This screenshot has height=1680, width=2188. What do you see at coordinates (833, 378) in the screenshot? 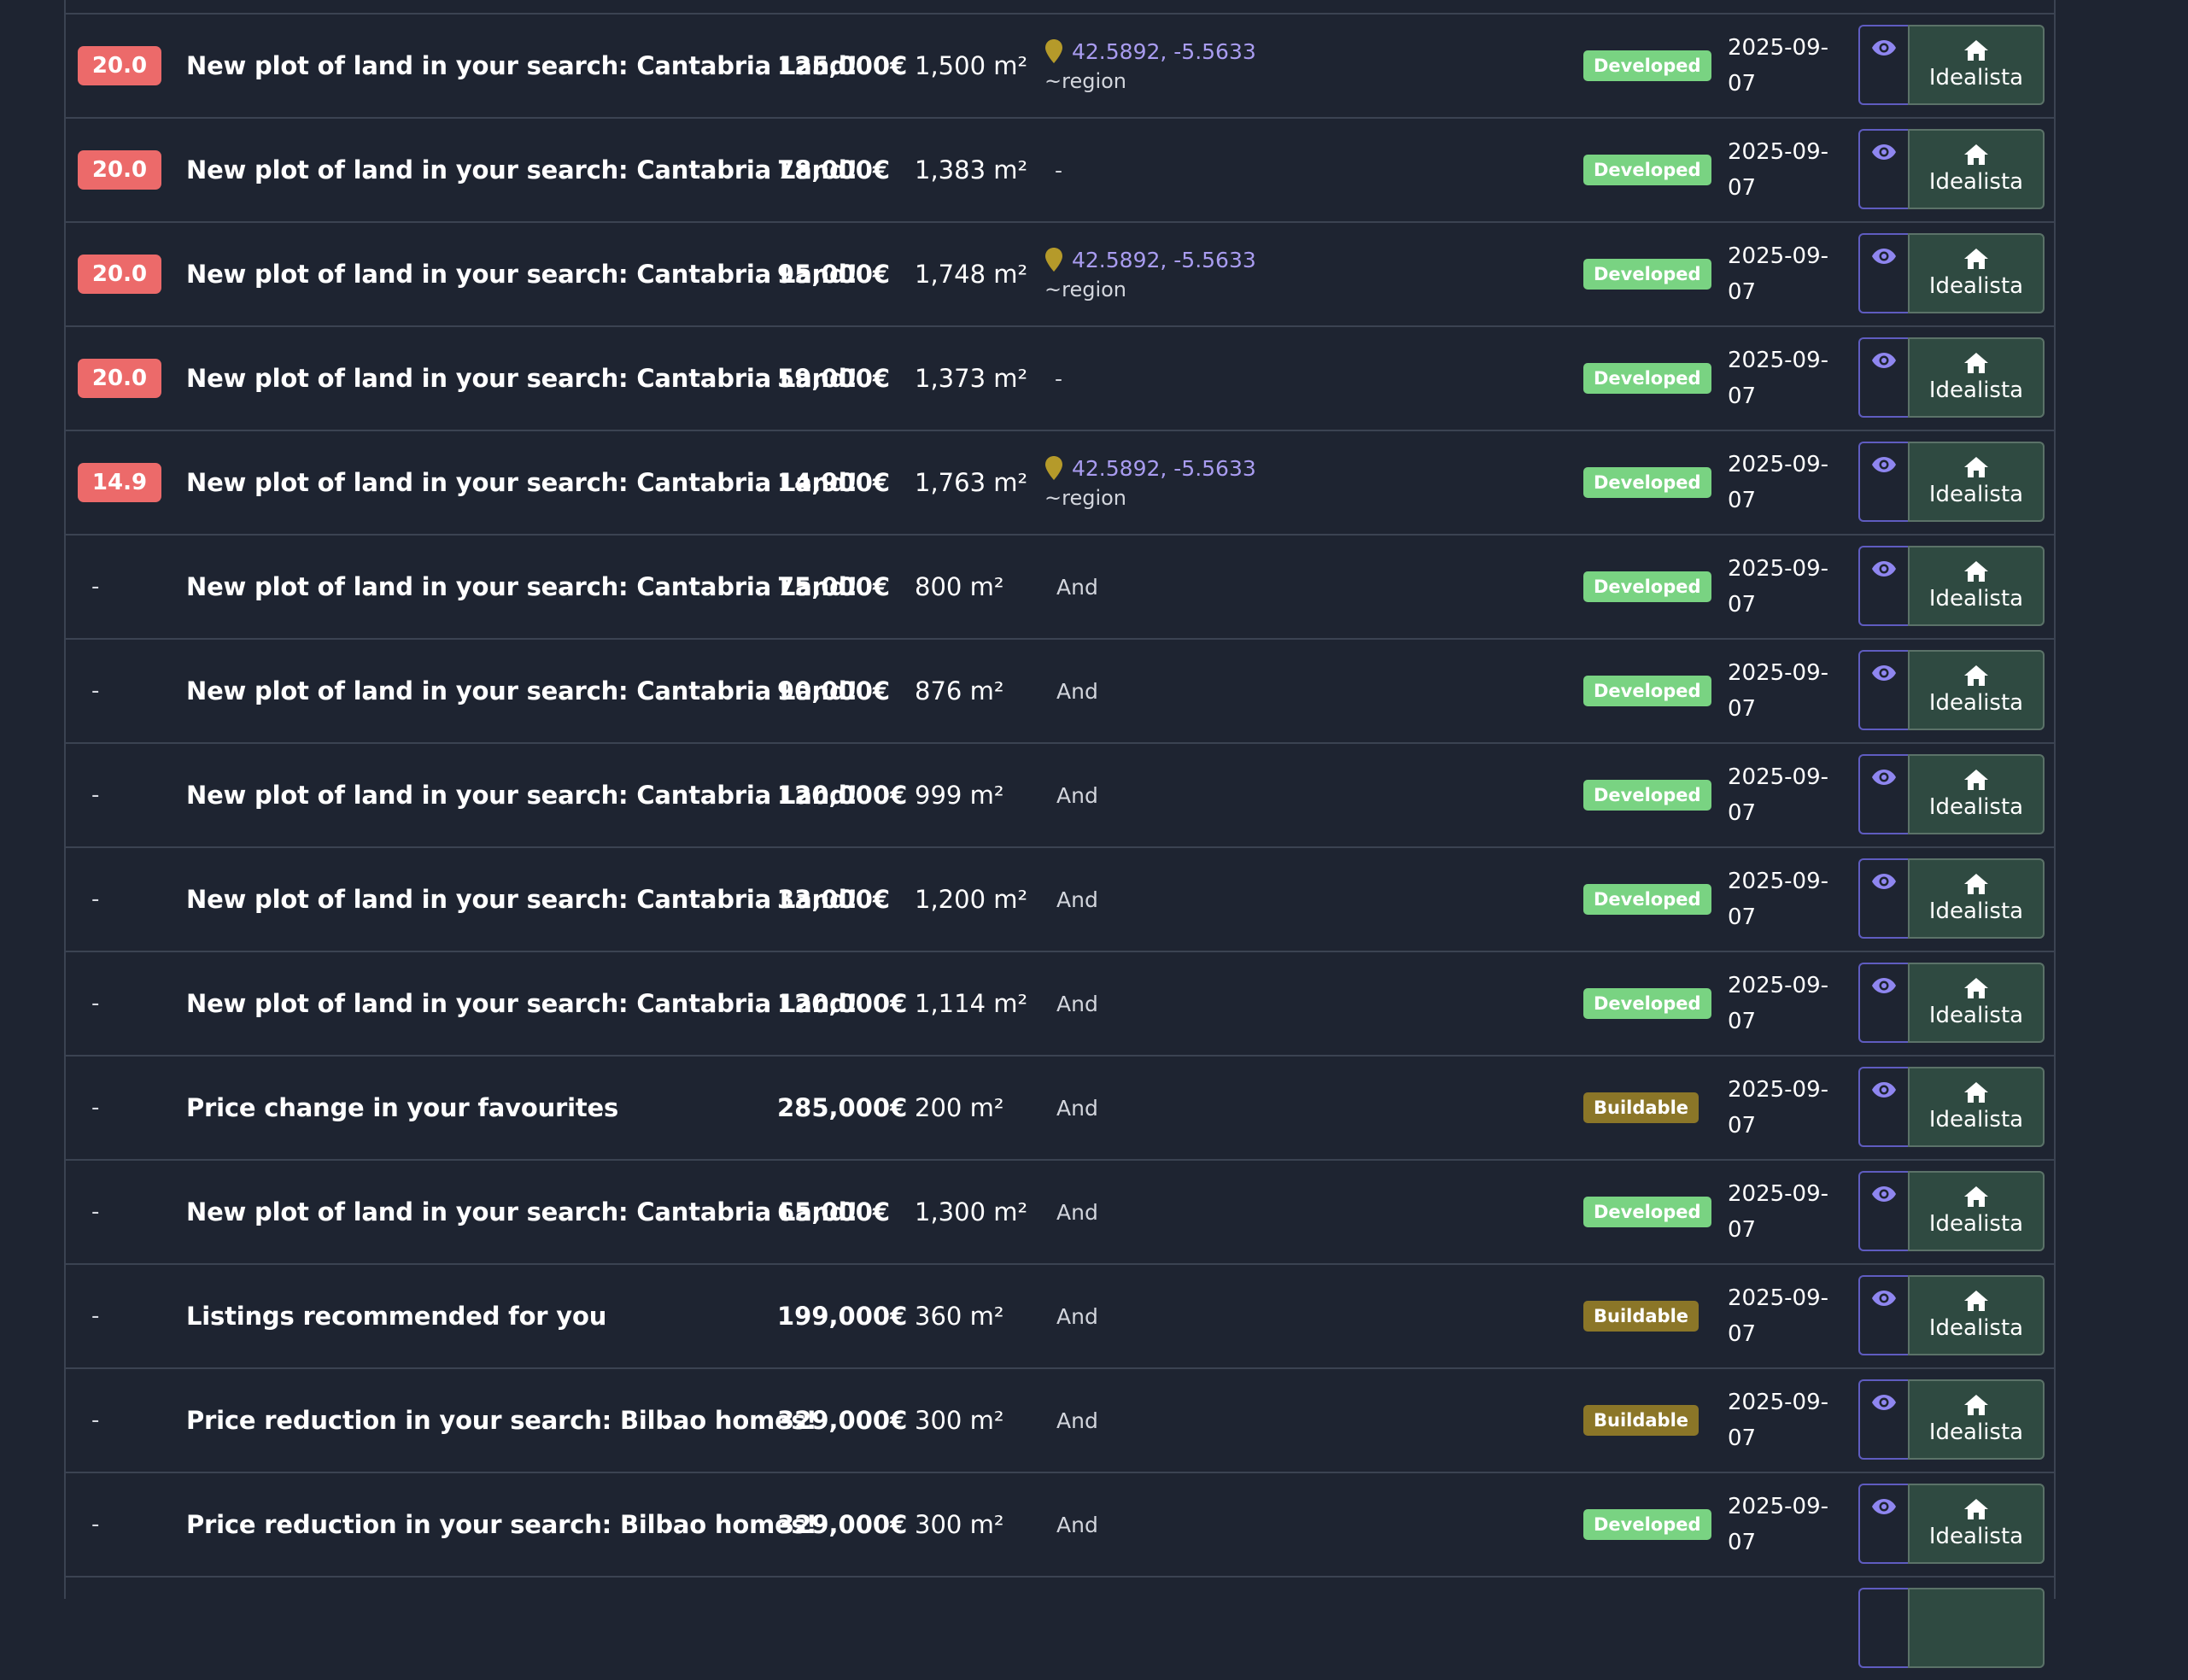
I see `price-cell: 59,000€` at bounding box center [833, 378].